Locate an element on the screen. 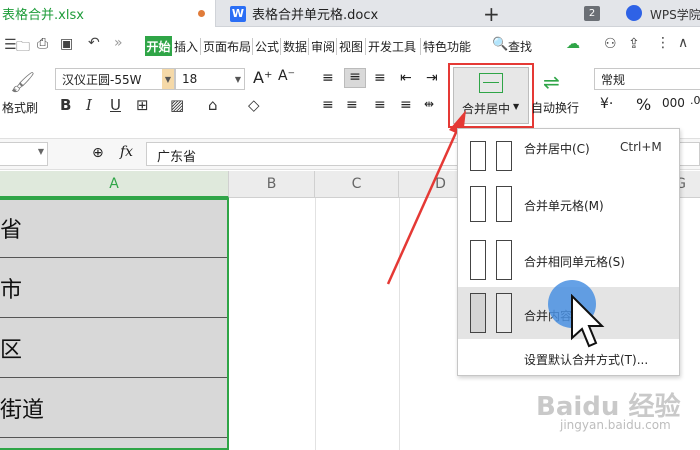  merge-same-option-label: 合并相同单元格(S) is located at coordinates (574, 262).